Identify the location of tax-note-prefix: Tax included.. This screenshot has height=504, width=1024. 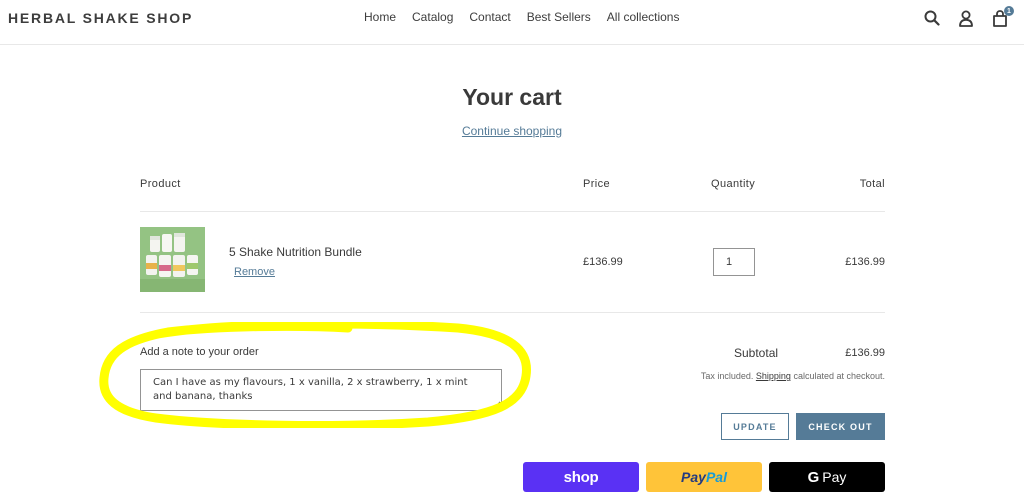
(727, 376).